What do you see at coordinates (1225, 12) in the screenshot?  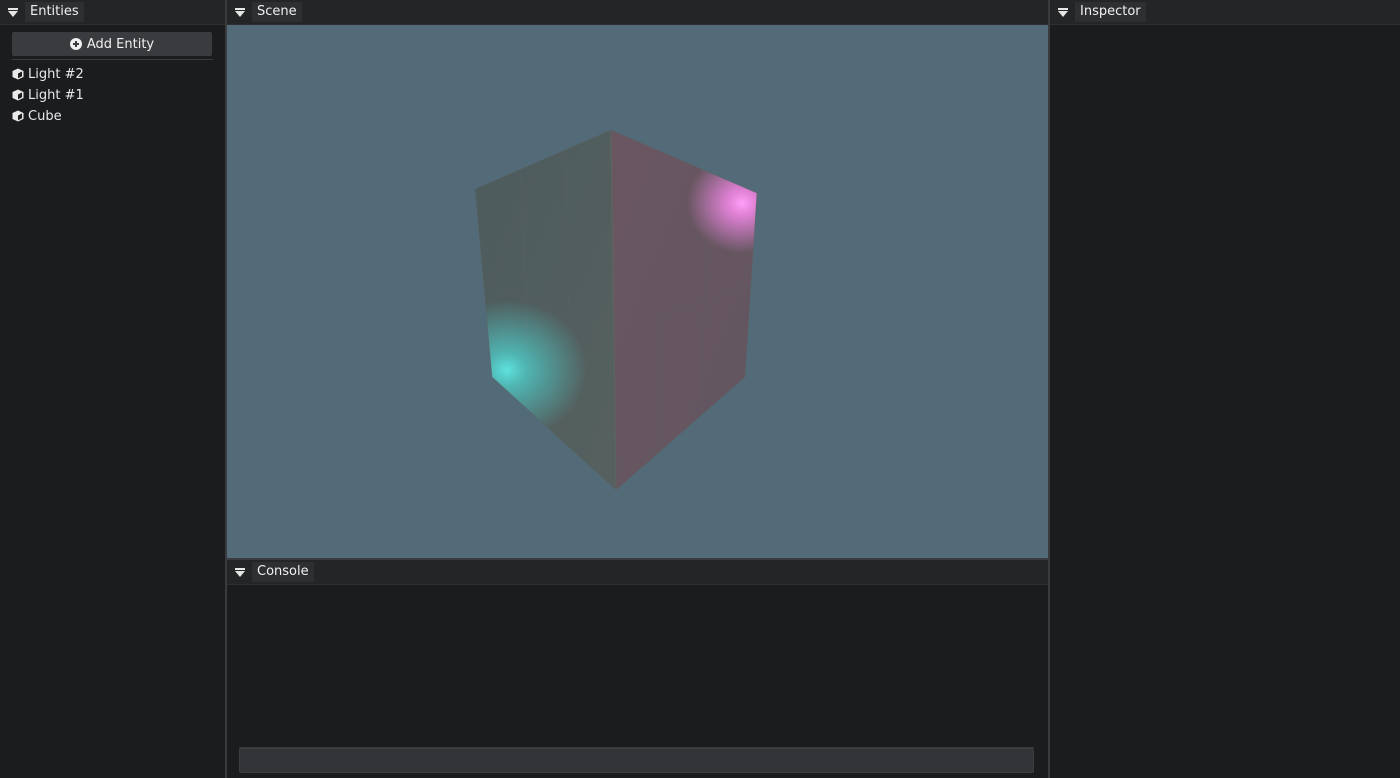 I see `inspector-panel-header: Inspector` at bounding box center [1225, 12].